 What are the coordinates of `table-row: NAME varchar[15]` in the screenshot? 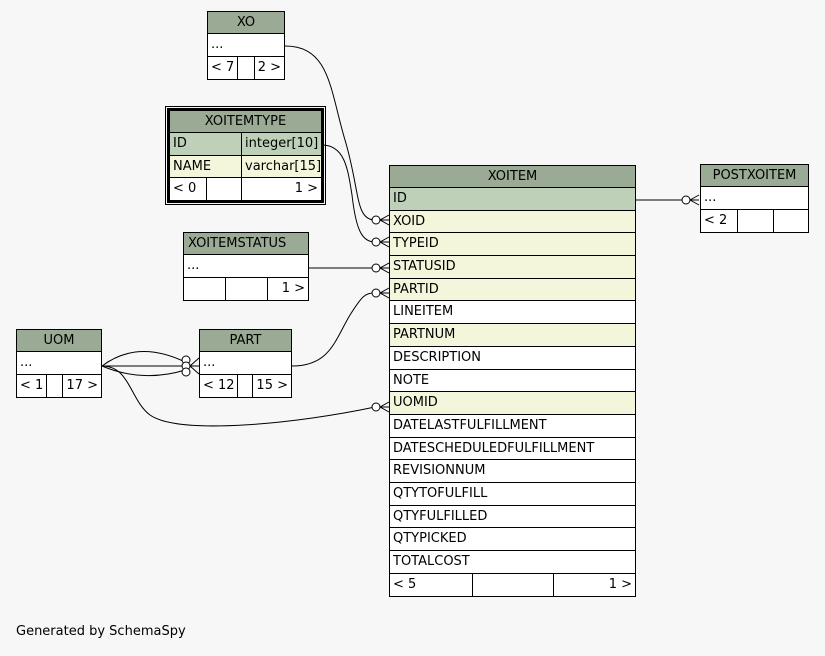 It's located at (245, 167).